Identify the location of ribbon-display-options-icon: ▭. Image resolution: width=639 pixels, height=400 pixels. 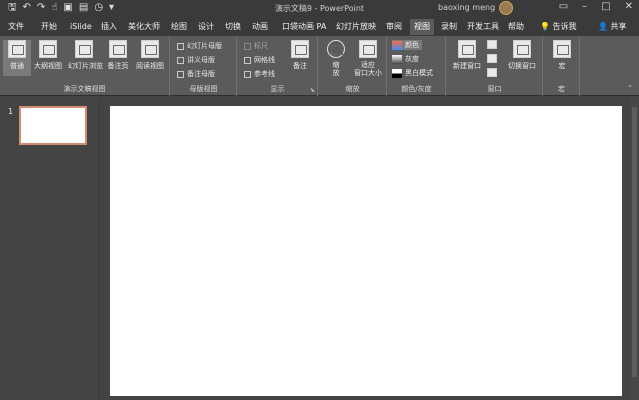
(563, 6).